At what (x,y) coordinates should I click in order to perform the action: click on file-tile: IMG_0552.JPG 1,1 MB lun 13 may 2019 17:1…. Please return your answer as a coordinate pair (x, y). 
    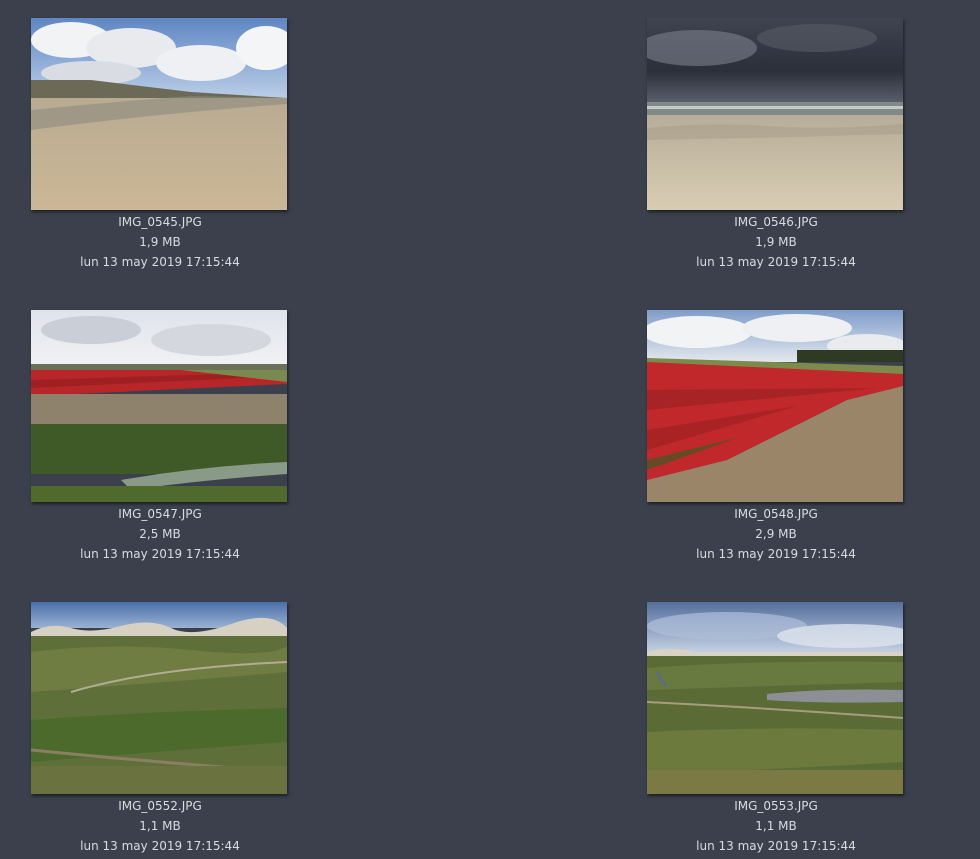
    Looking at the image, I should click on (160, 729).